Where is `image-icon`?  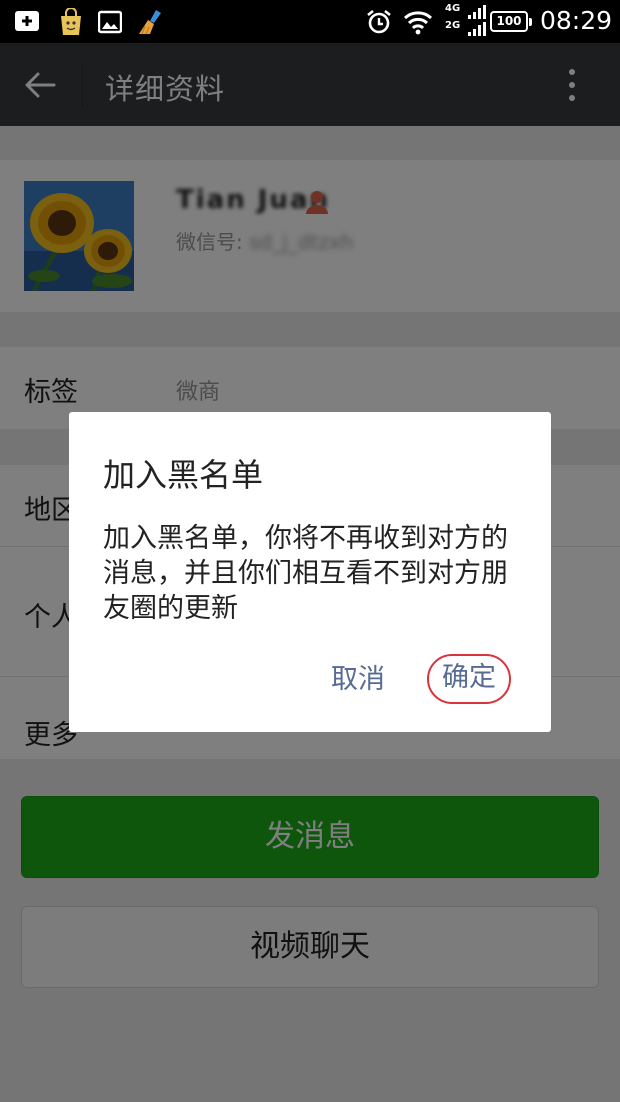 image-icon is located at coordinates (110, 22).